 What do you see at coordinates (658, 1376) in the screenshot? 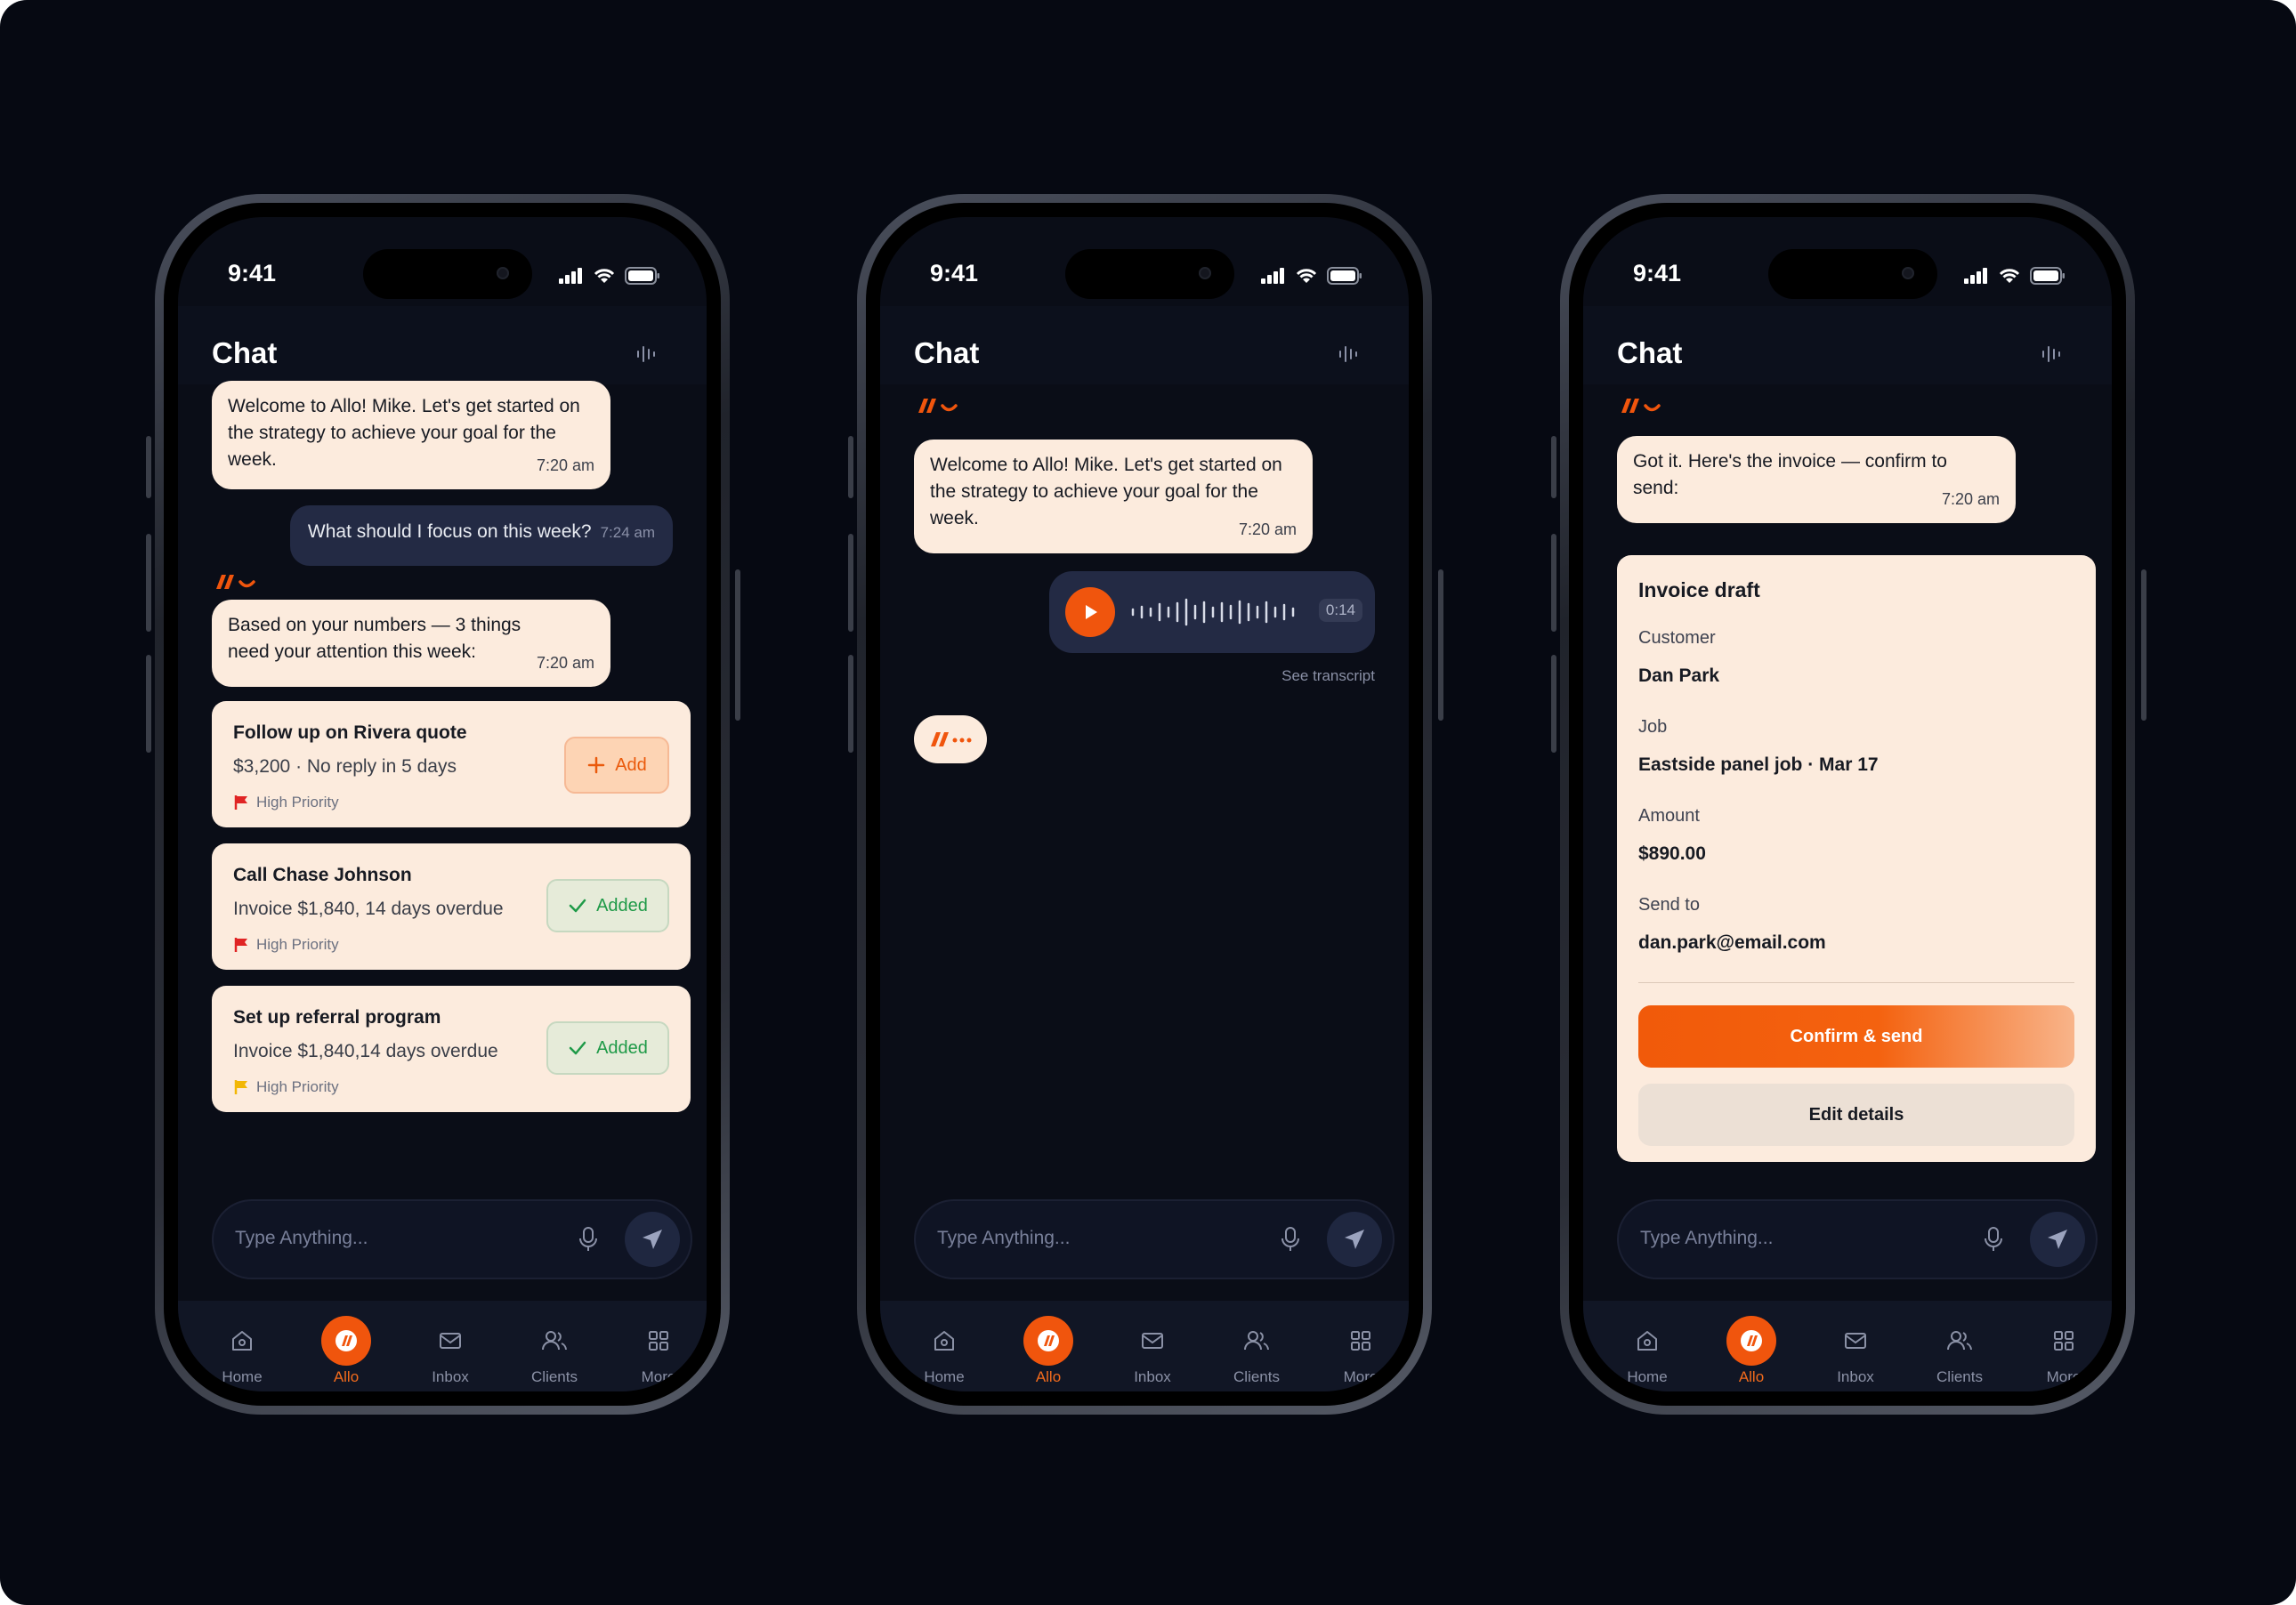
I see `tab-label: More` at bounding box center [658, 1376].